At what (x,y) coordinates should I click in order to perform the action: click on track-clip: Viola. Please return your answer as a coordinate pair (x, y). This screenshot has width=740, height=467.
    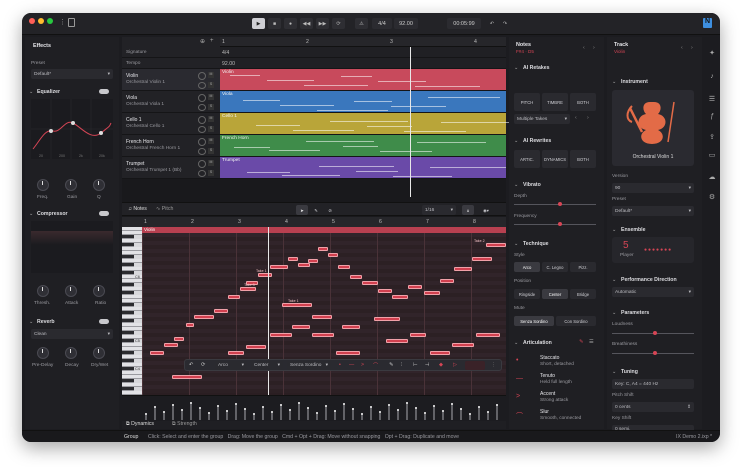
    Looking at the image, I should click on (363, 102).